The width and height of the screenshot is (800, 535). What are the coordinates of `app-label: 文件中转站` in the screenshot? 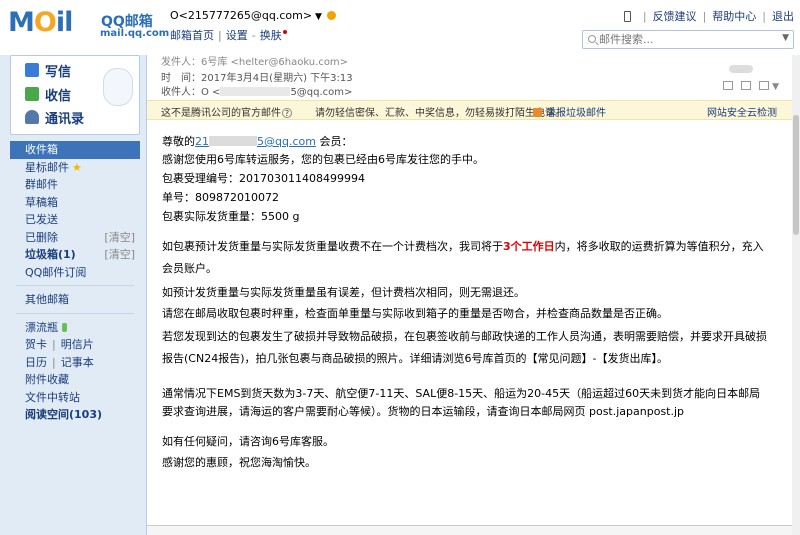 It's located at (52, 397).